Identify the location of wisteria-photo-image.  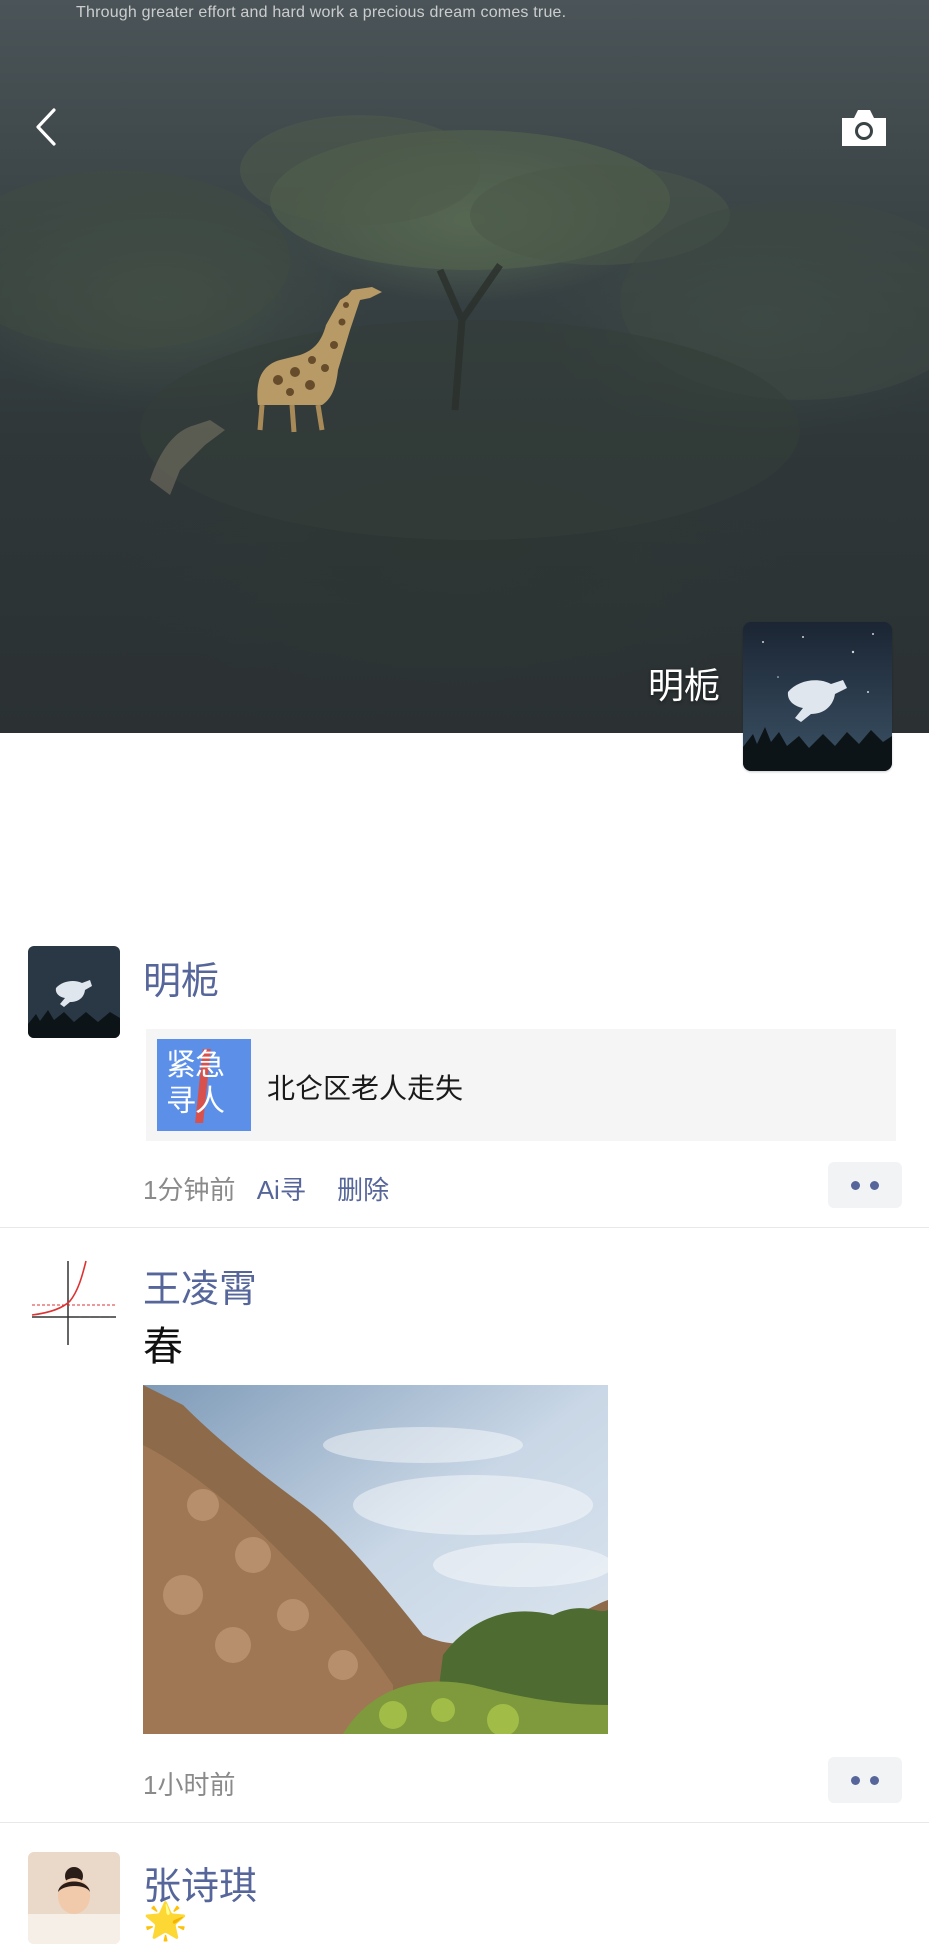
(375, 1559).